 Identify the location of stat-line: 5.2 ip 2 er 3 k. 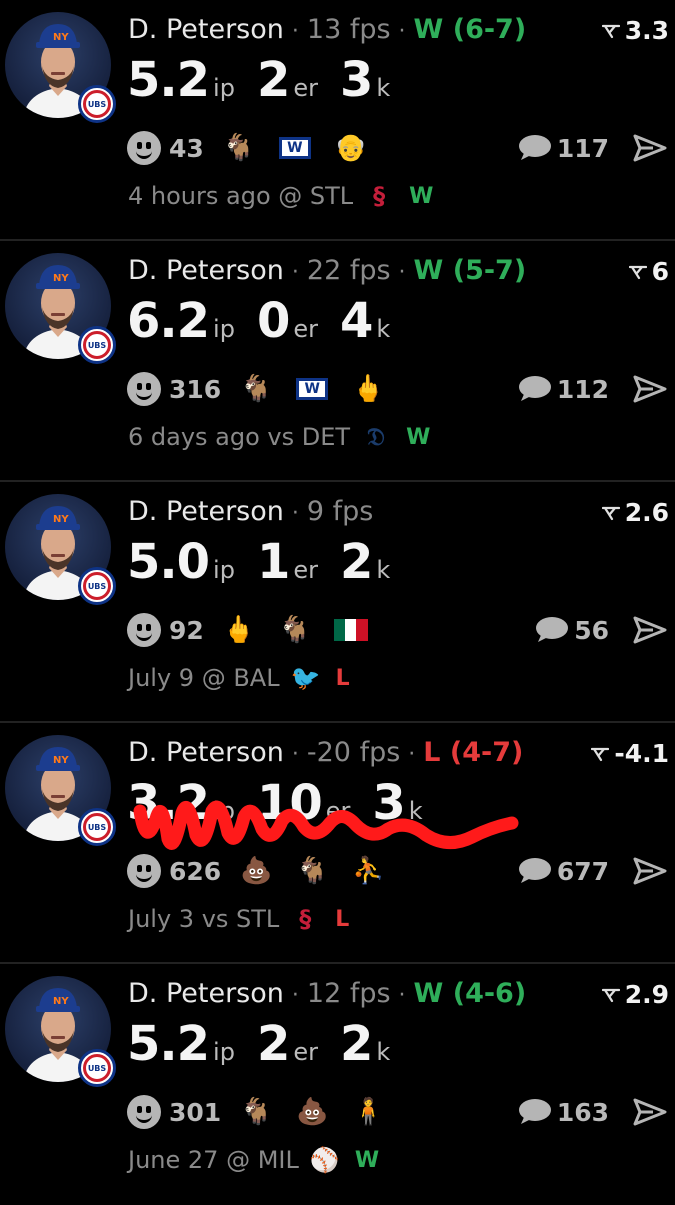
(269, 80).